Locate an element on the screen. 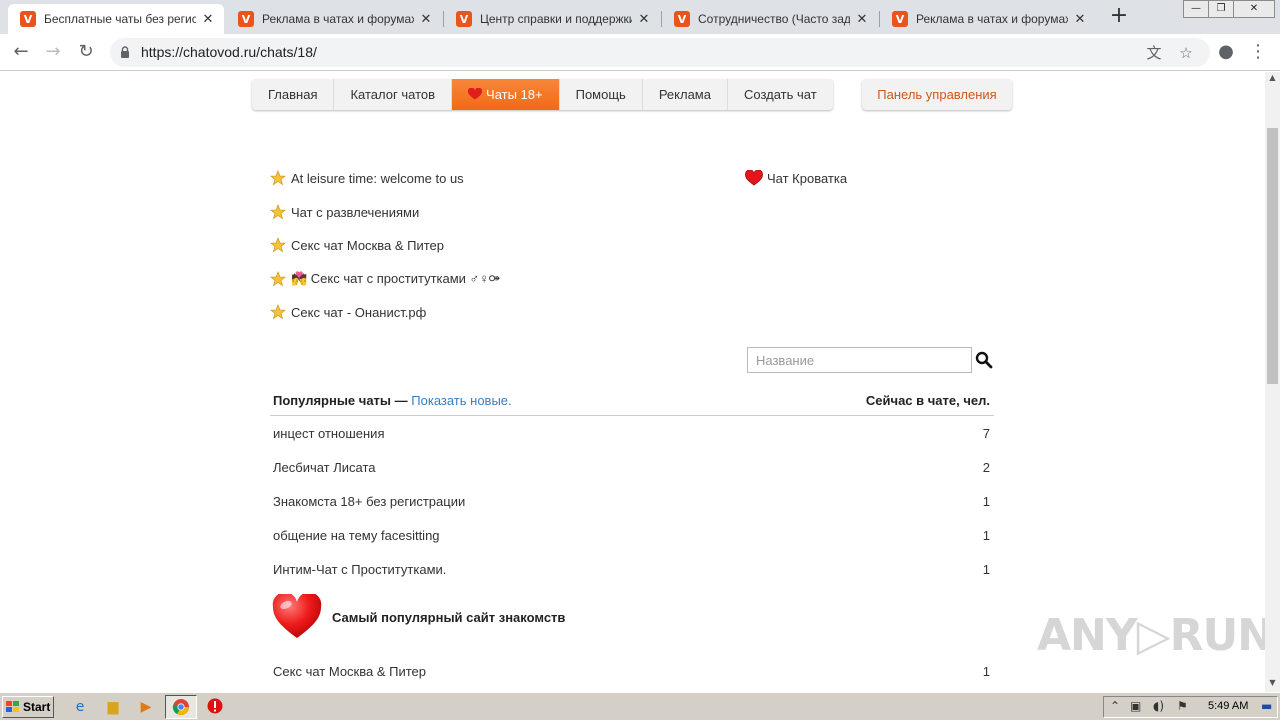  tab-title: Бесплатные чаты без регистр is located at coordinates (120, 19).